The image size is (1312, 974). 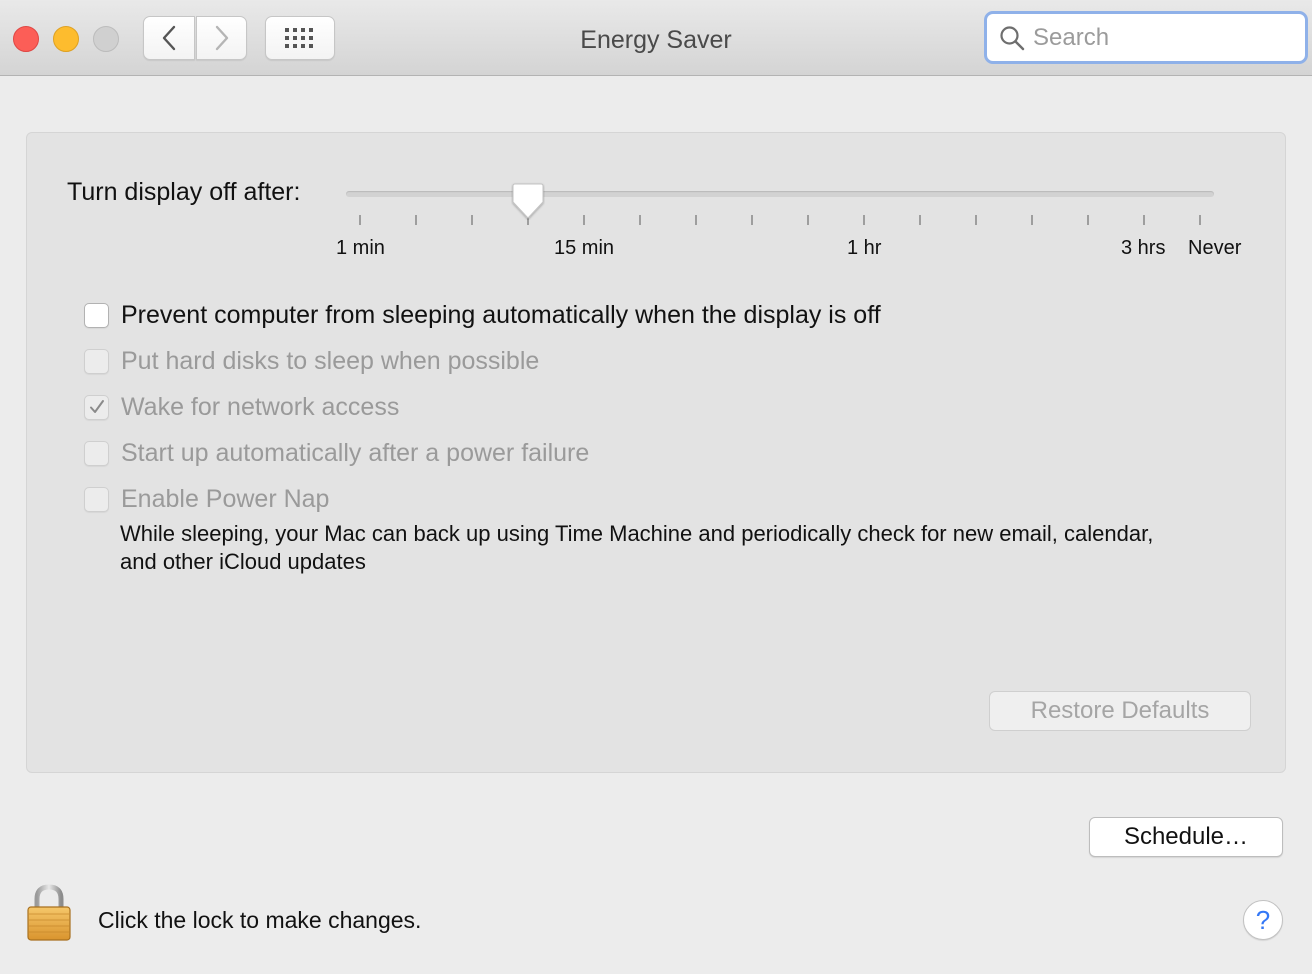 I want to click on search-icon, so click(x=1012, y=38).